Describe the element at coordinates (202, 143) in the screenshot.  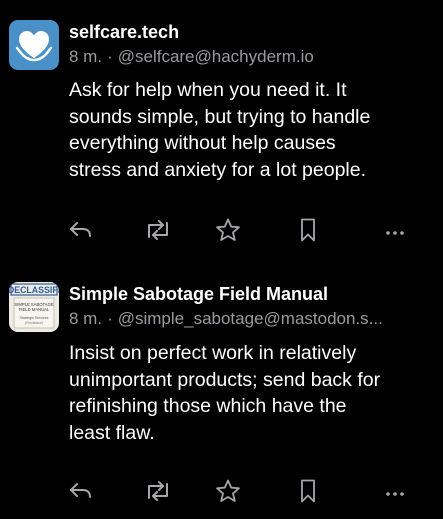
I see `content-line: everything without help causes` at that location.